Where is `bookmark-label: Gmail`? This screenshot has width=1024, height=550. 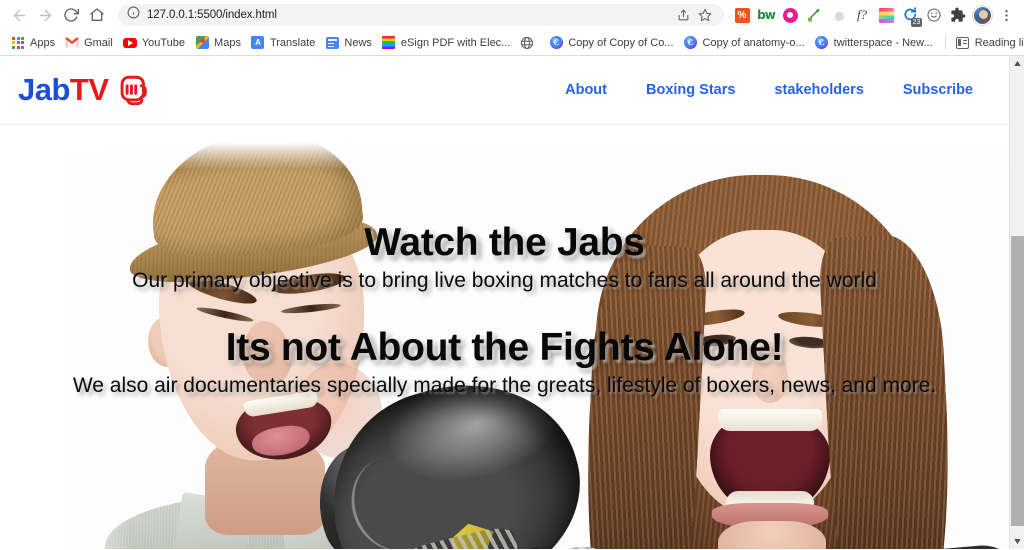 bookmark-label: Gmail is located at coordinates (98, 42).